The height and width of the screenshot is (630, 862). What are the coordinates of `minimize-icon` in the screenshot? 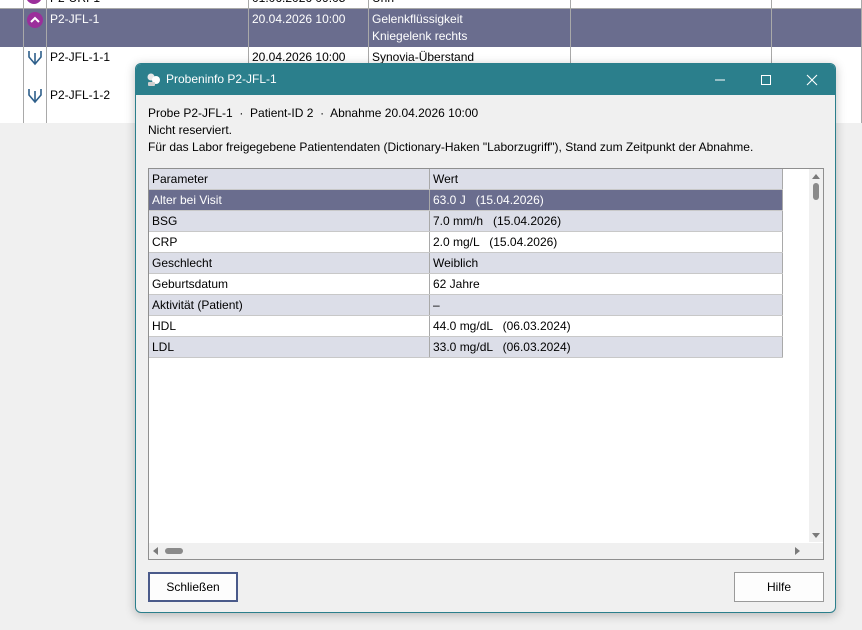 It's located at (720, 79).